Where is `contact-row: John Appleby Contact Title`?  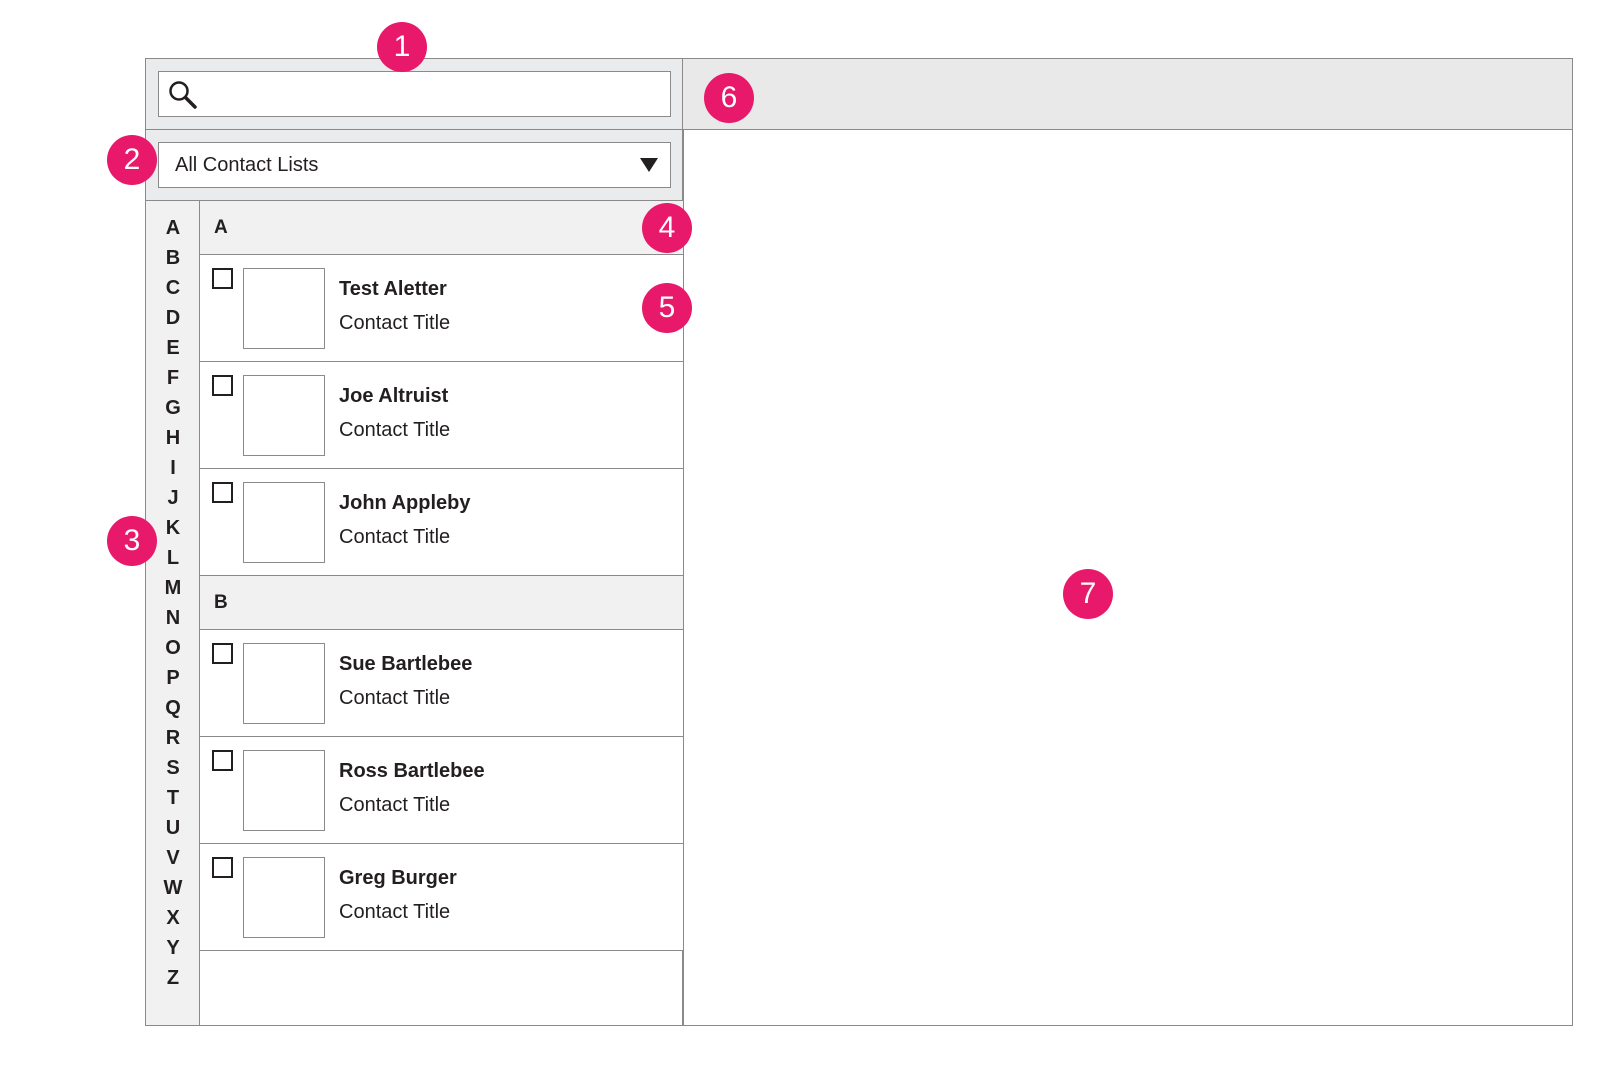
contact-row: John Appleby Contact Title is located at coordinates (441, 522).